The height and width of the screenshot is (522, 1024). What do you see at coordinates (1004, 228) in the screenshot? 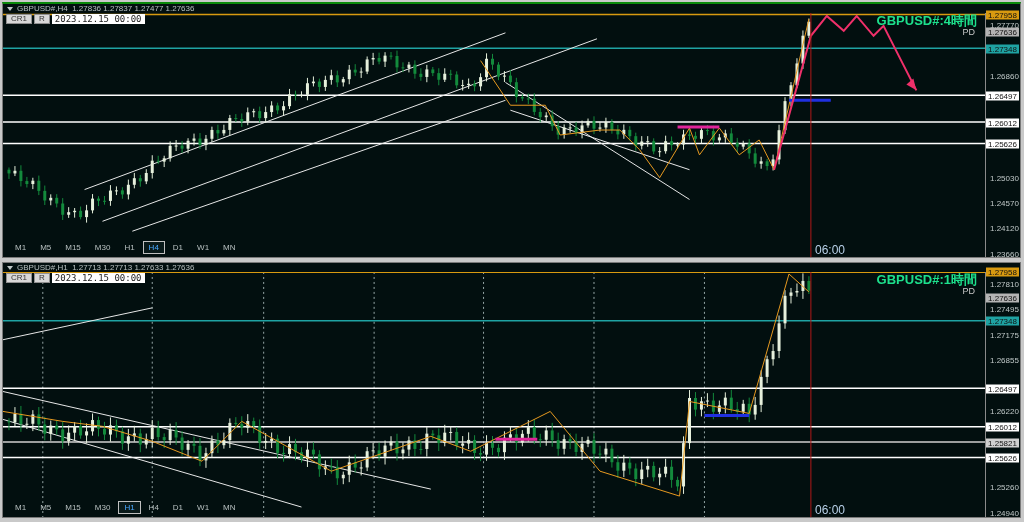
I see `price-label: 1.24120` at bounding box center [1004, 228].